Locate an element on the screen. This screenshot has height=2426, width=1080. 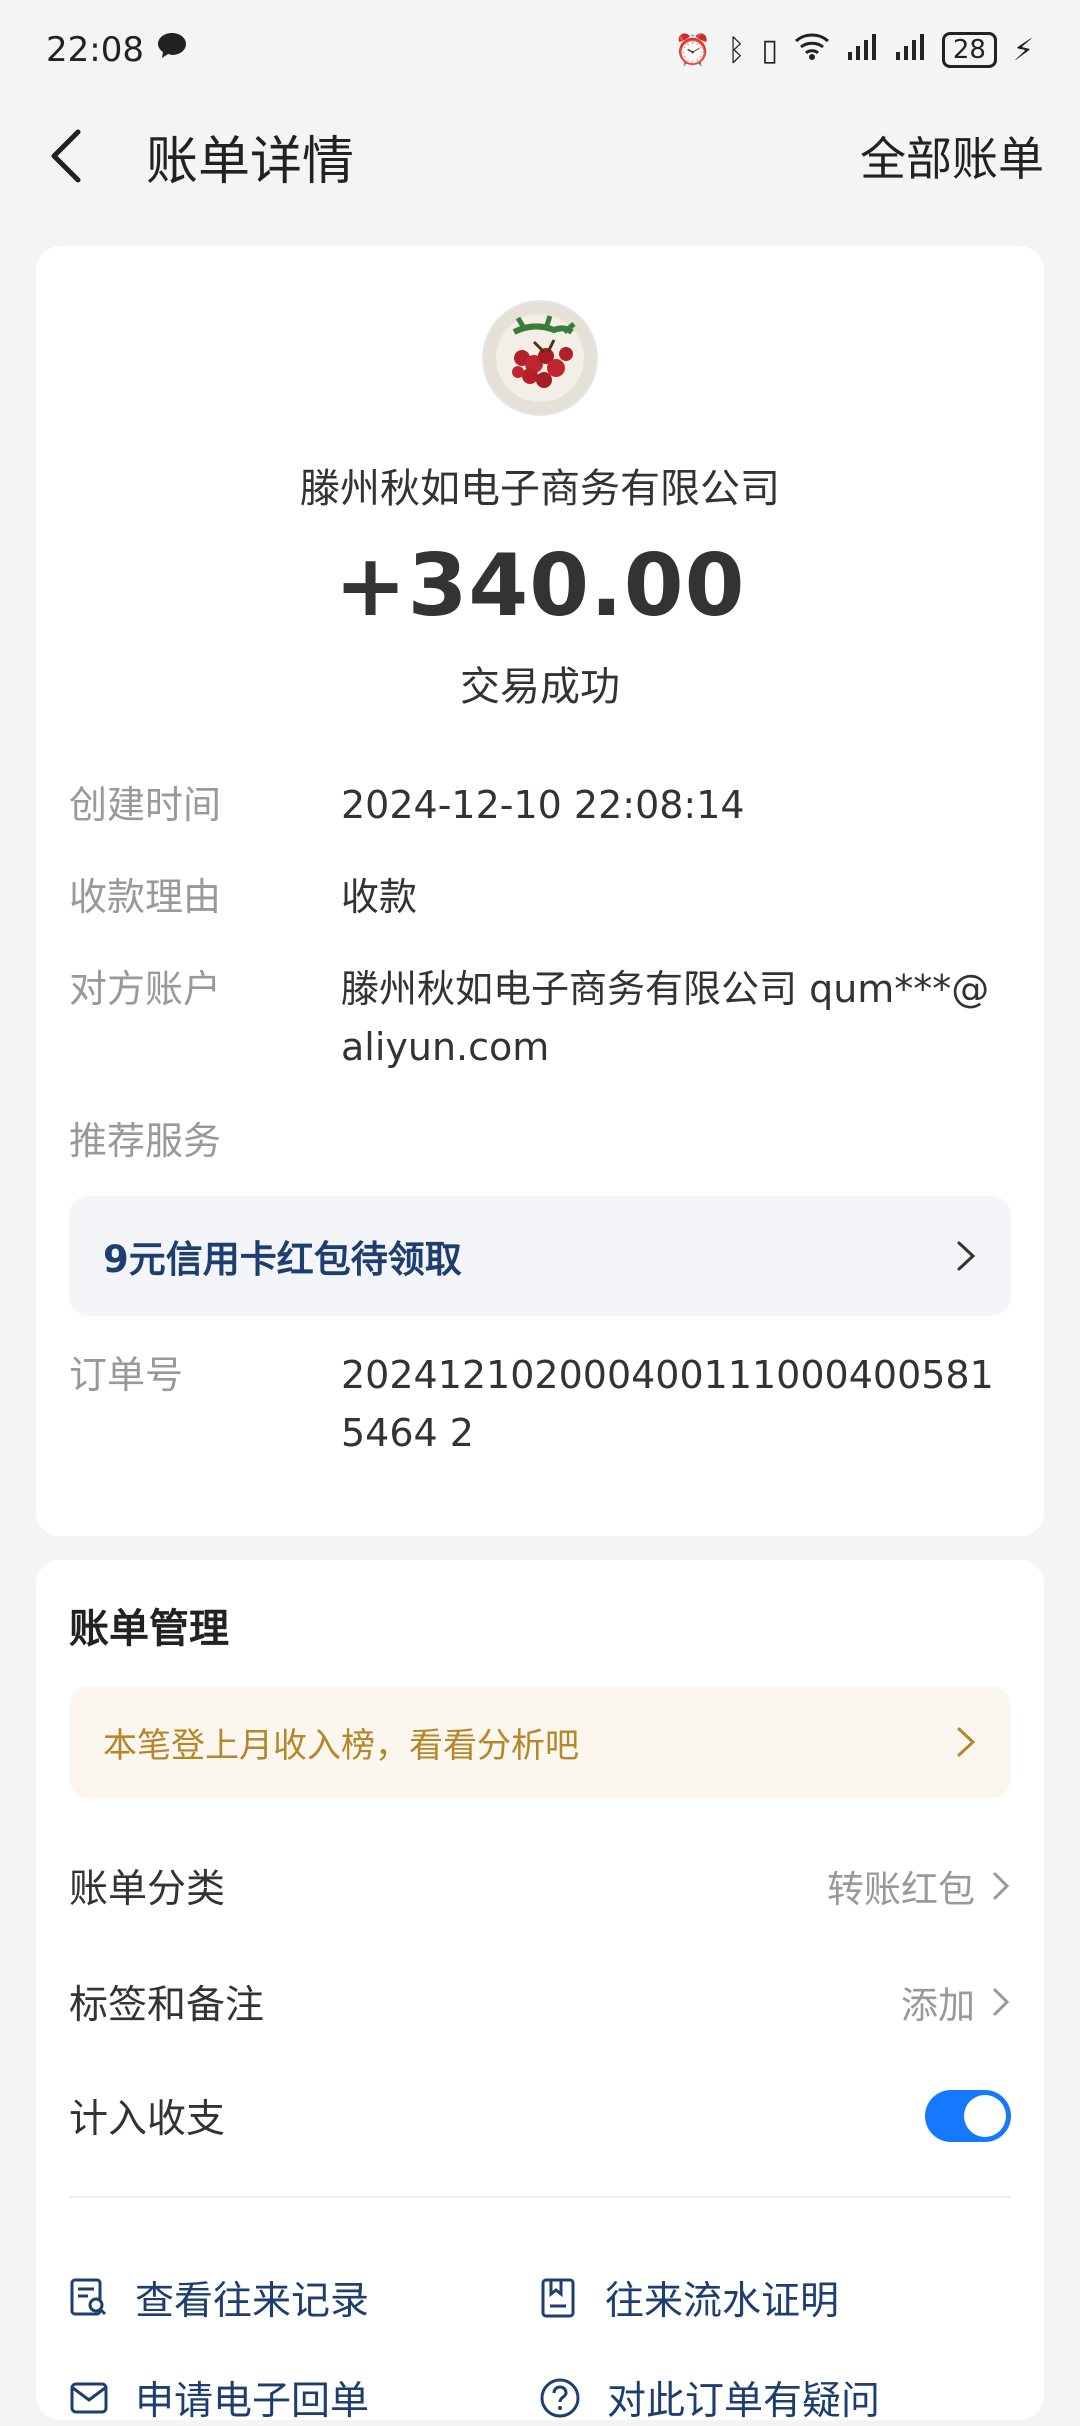
message-icon is located at coordinates (172, 50).